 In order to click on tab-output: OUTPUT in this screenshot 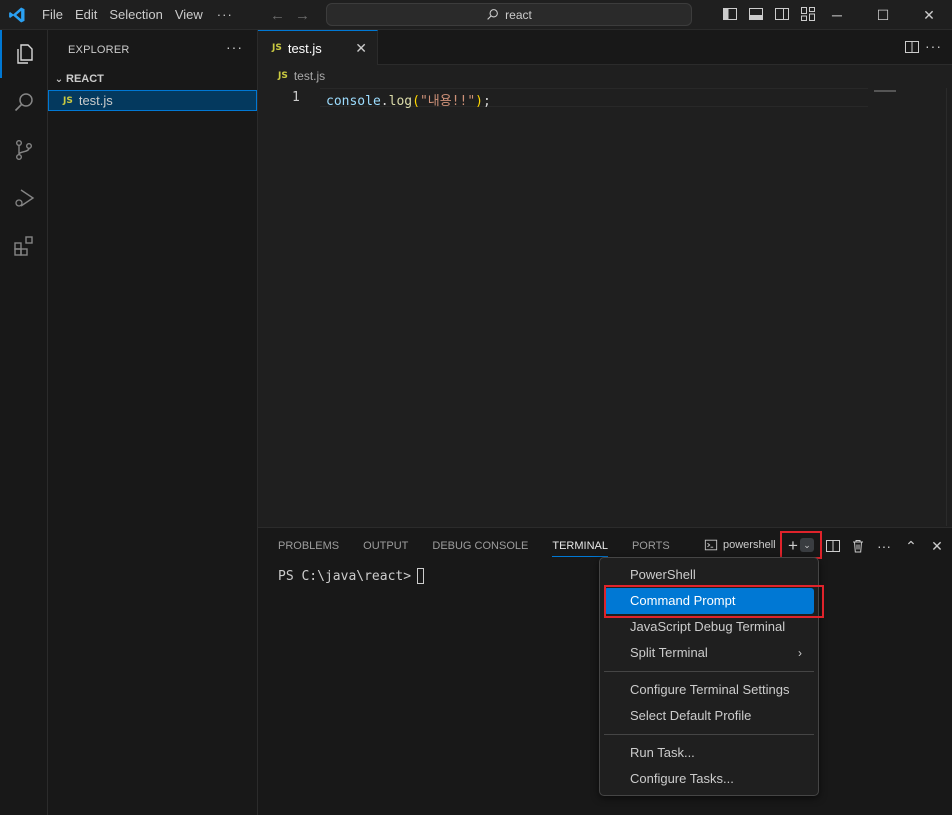, I will do `click(385, 546)`.